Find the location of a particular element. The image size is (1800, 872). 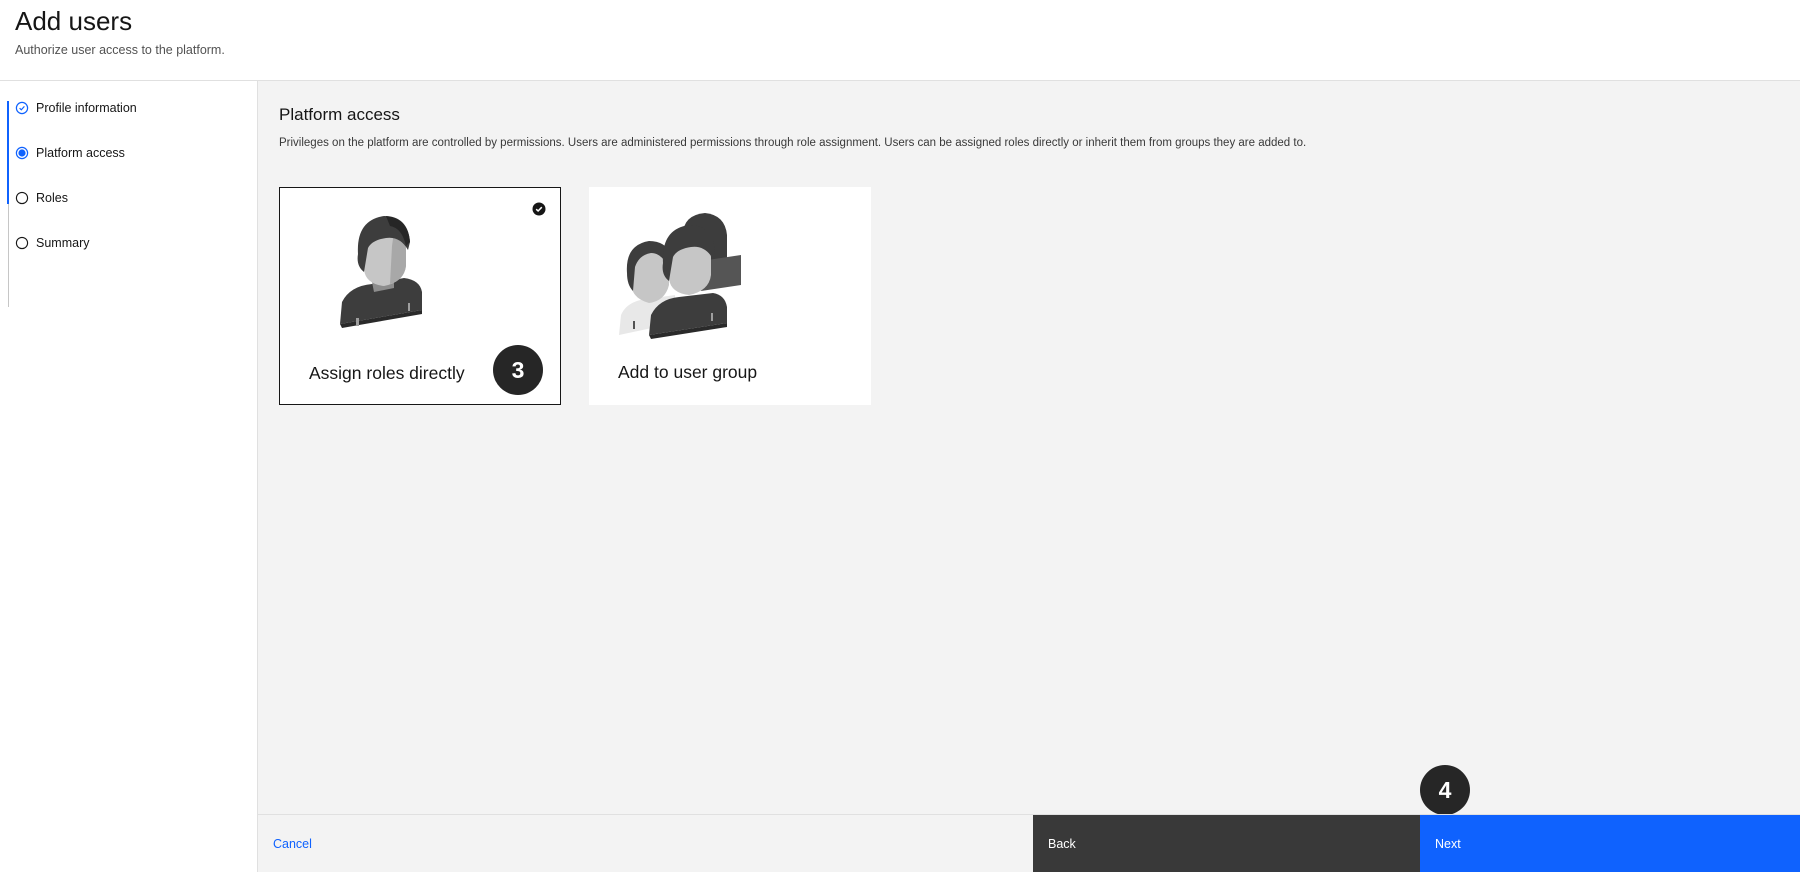

add-to-user-group-tile: Add to user group is located at coordinates (730, 296).